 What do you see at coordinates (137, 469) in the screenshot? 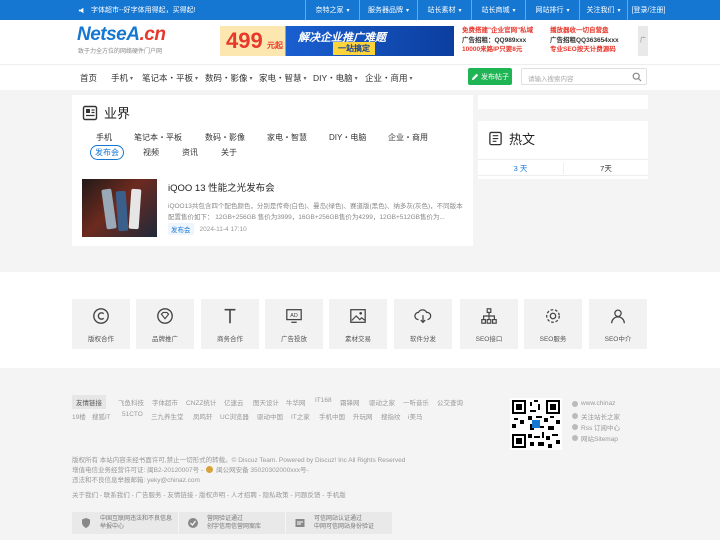
I see `icp-license: 增值电信业务经营许可证: 闽B2-20120007号 -` at bounding box center [137, 469].